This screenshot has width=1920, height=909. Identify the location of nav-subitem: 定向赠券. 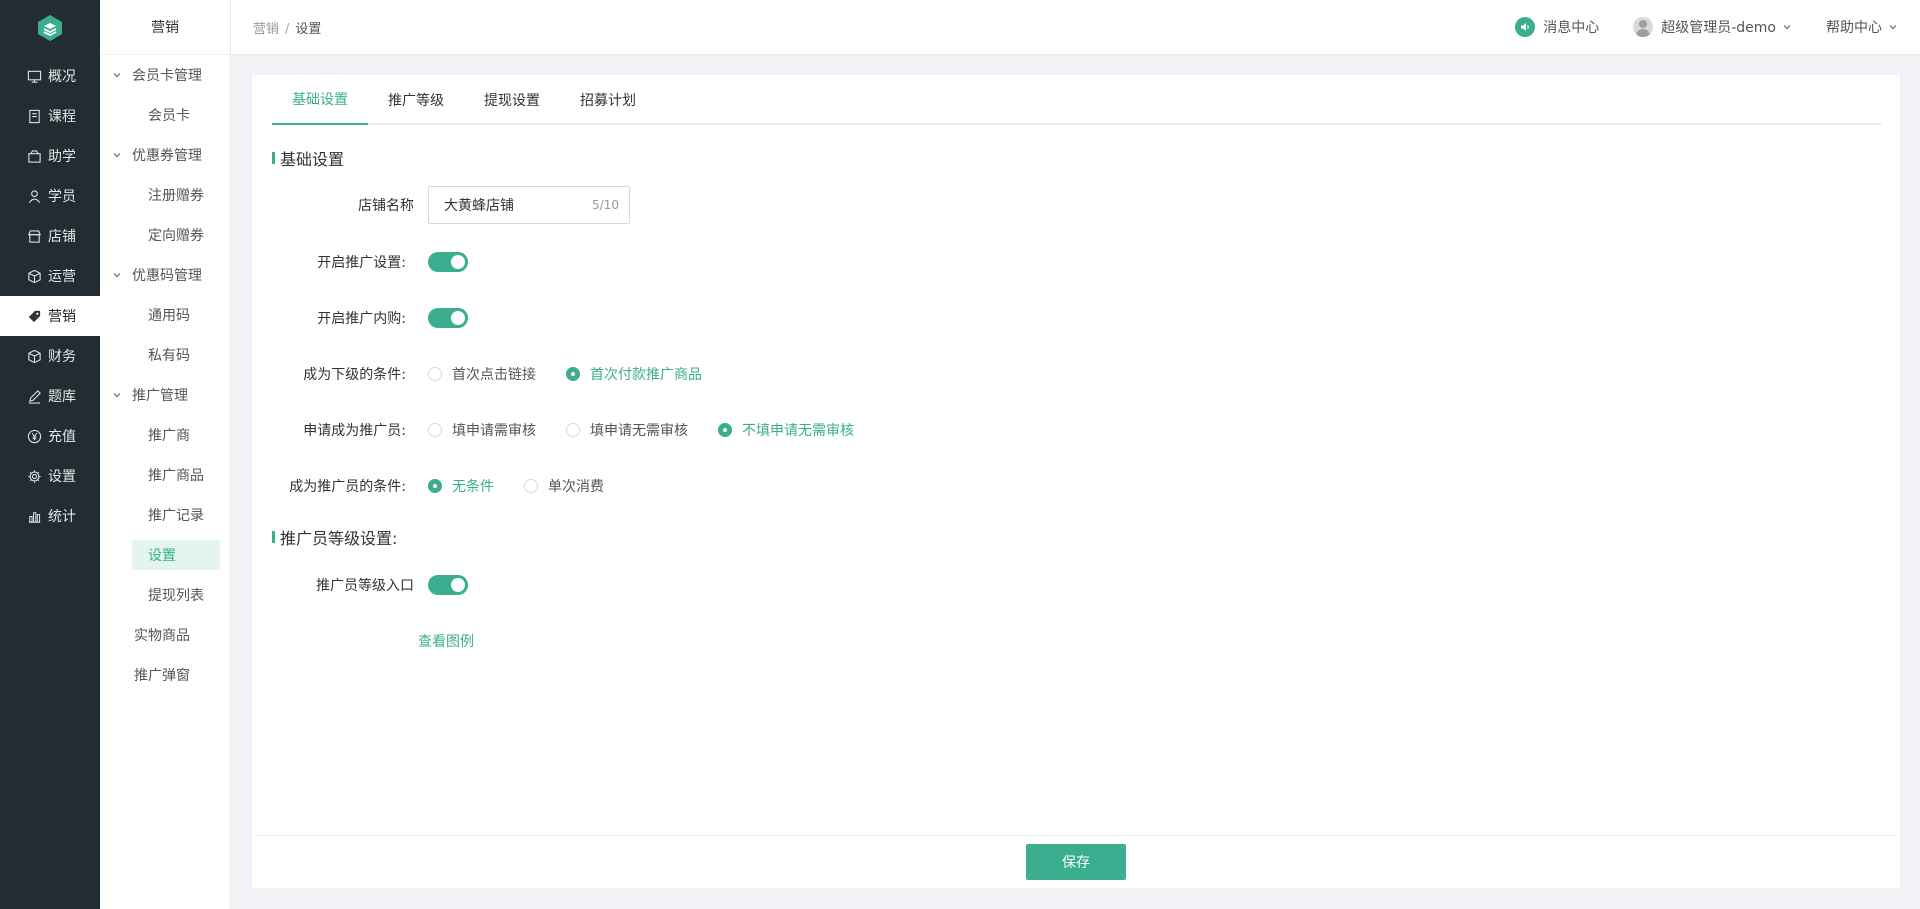
(165, 235).